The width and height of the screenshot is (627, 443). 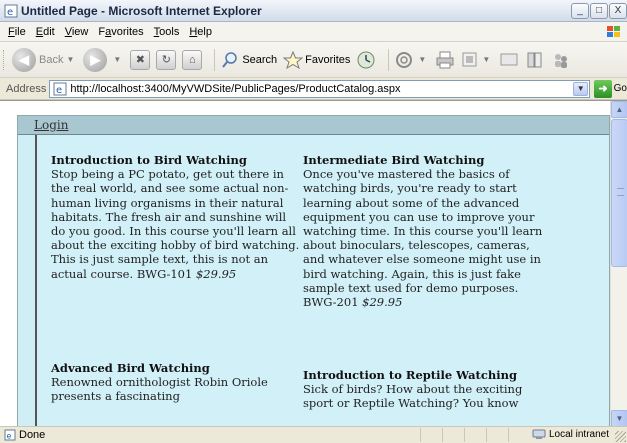 What do you see at coordinates (80, 31) in the screenshot?
I see `menu-view-label: iew` at bounding box center [80, 31].